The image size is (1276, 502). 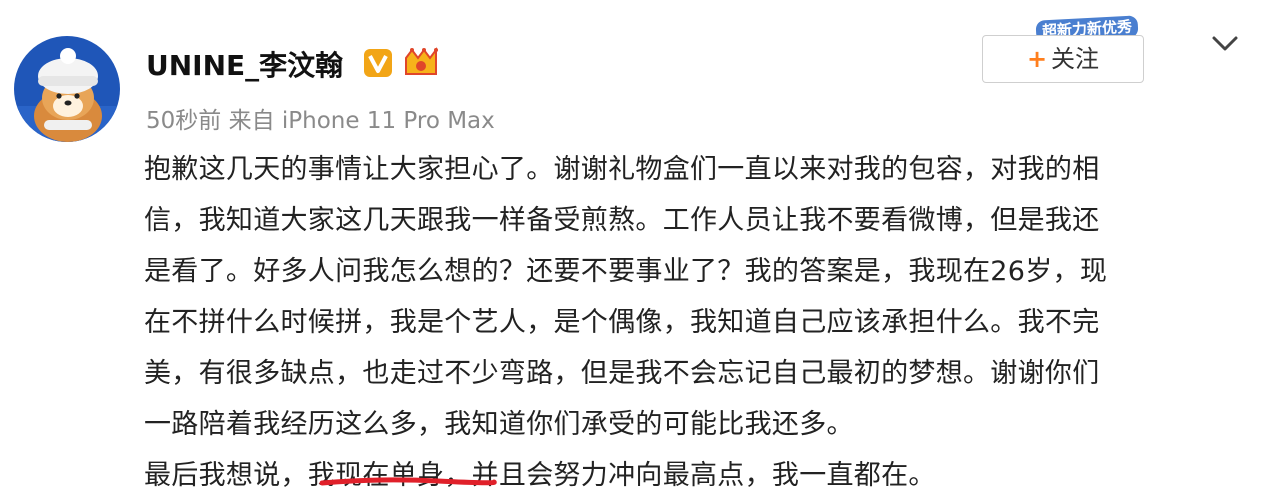 What do you see at coordinates (626, 271) in the screenshot?
I see `content-line: 是看了。好多人问我怎么想的？还要不要事业了？我的答案是，我现在26岁，现` at bounding box center [626, 271].